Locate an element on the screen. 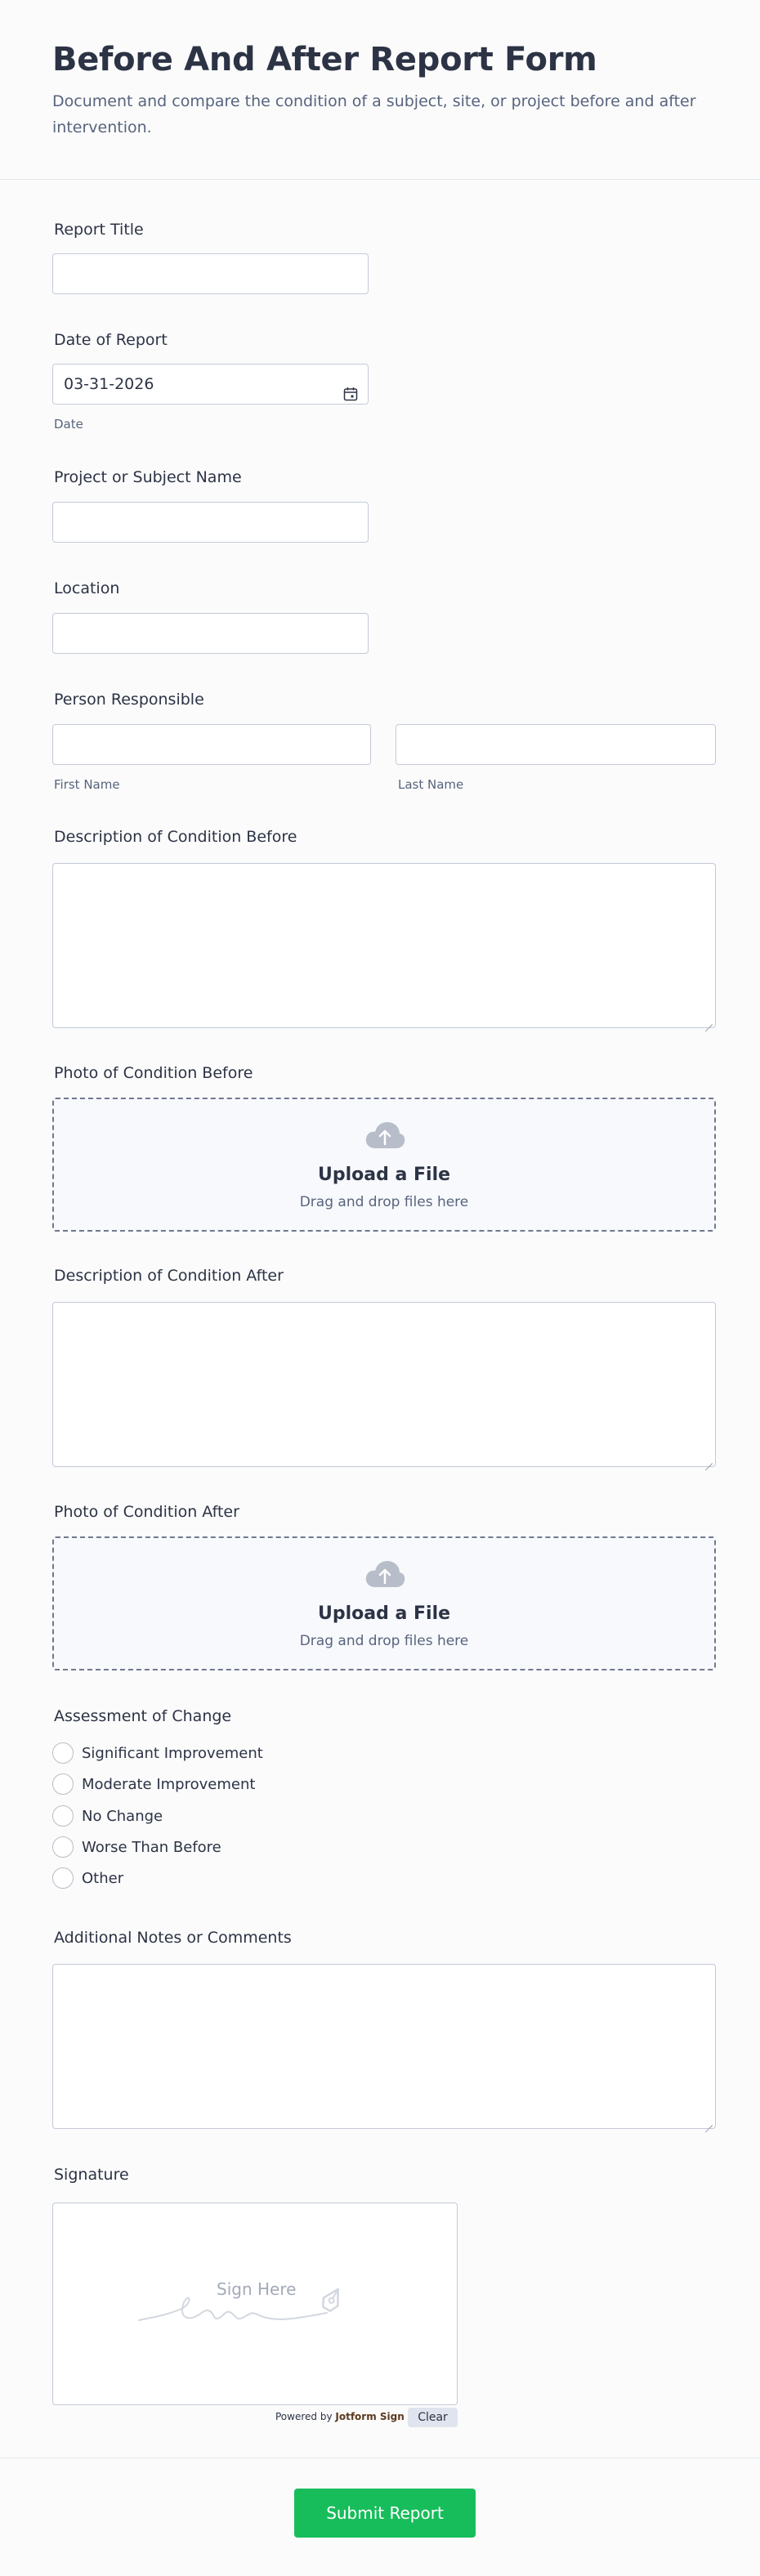 The width and height of the screenshot is (760, 2576). date-input: 03-31-2026 is located at coordinates (211, 384).